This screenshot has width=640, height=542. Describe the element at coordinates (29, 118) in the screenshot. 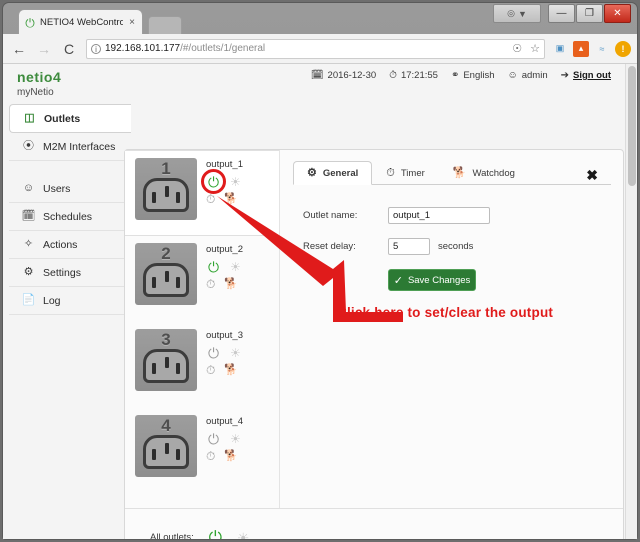

I see `outlets-icon: ◫` at that location.